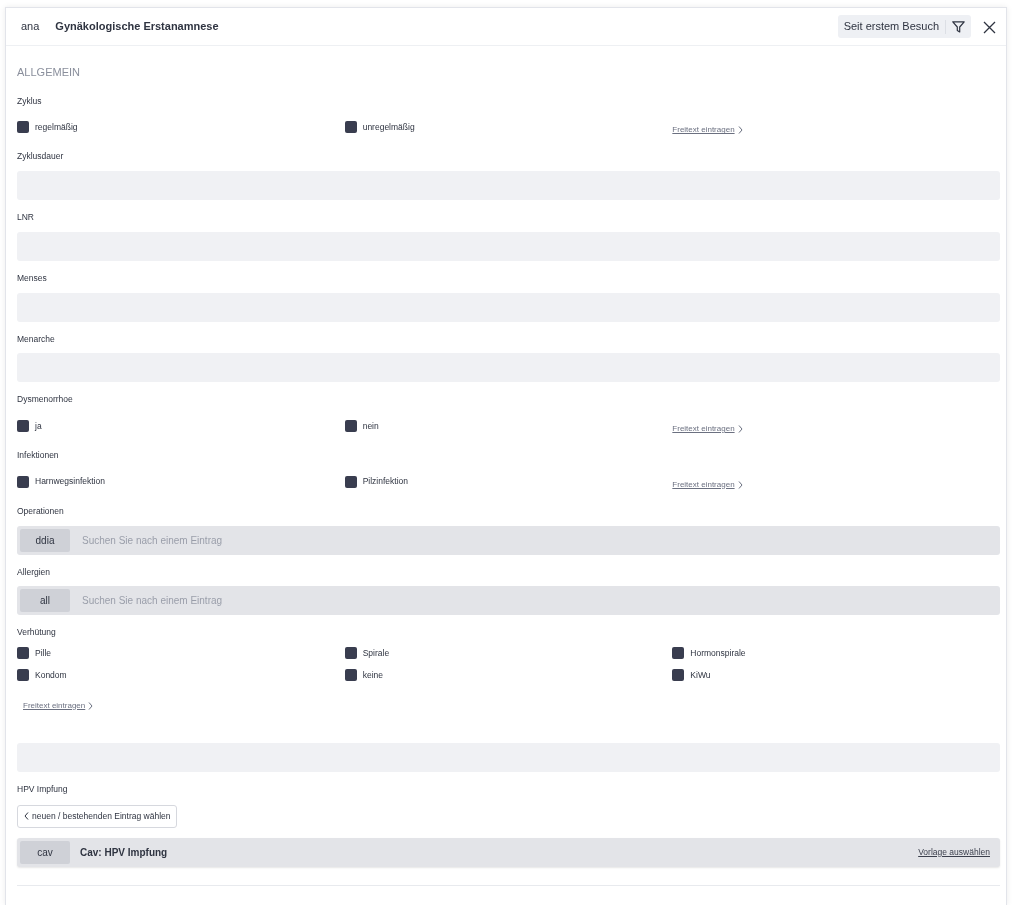 This screenshot has width=1024, height=905. I want to click on close-icon, so click(989, 27).